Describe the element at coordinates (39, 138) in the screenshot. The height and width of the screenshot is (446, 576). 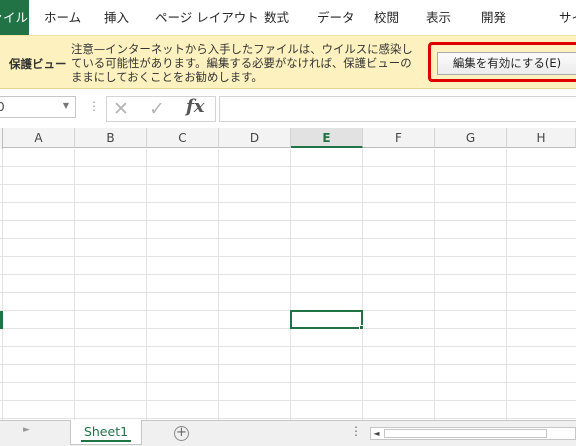
I see `column-header-a: A` at that location.